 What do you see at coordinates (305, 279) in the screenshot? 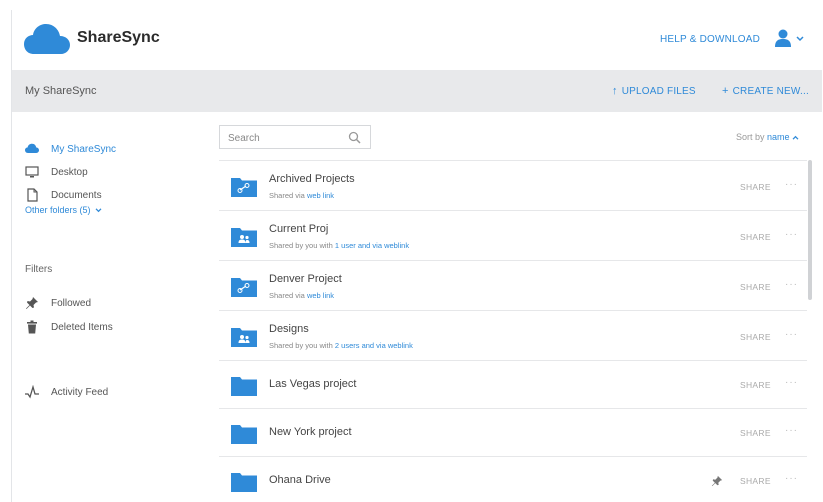
I see `file-name: Denver Project` at bounding box center [305, 279].